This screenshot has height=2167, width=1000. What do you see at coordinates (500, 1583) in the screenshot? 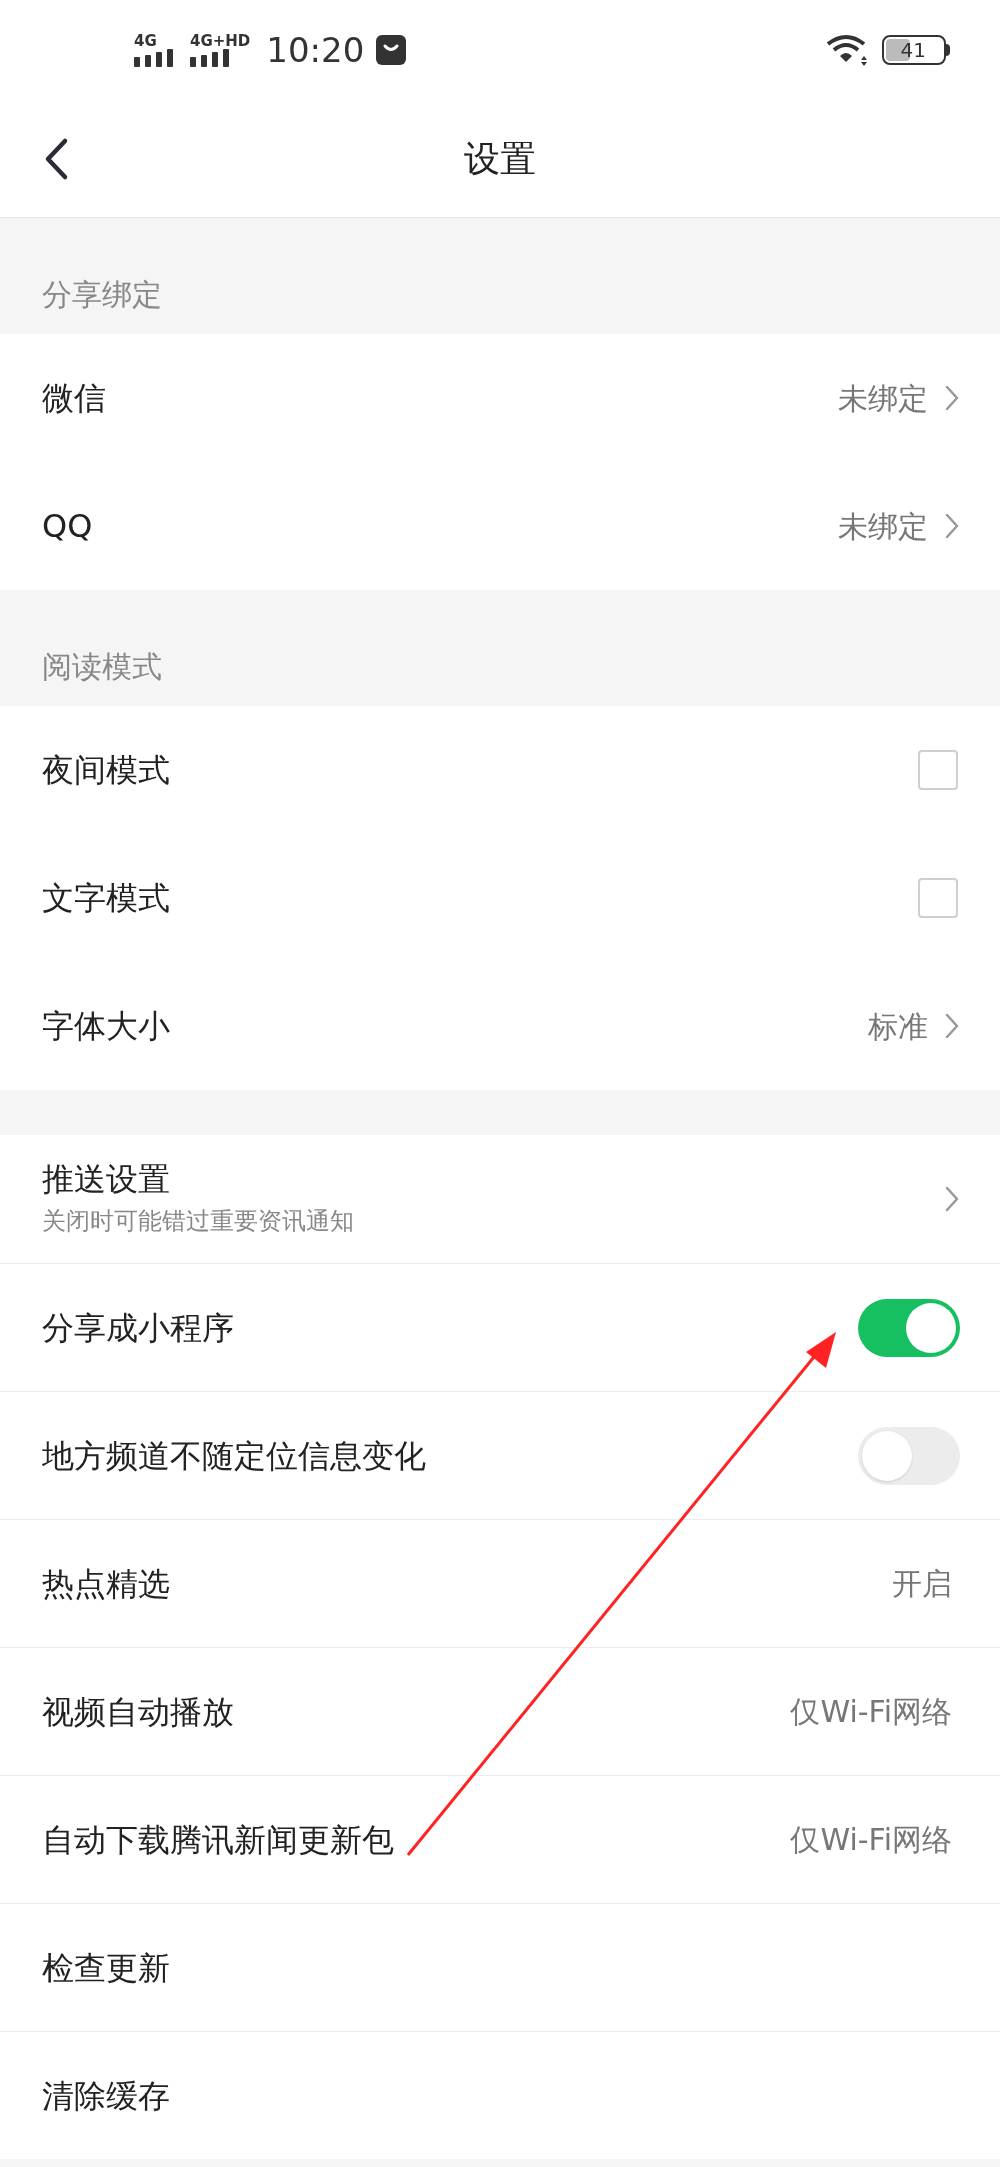
I see `settings-row: 热点精选 开启` at bounding box center [500, 1583].